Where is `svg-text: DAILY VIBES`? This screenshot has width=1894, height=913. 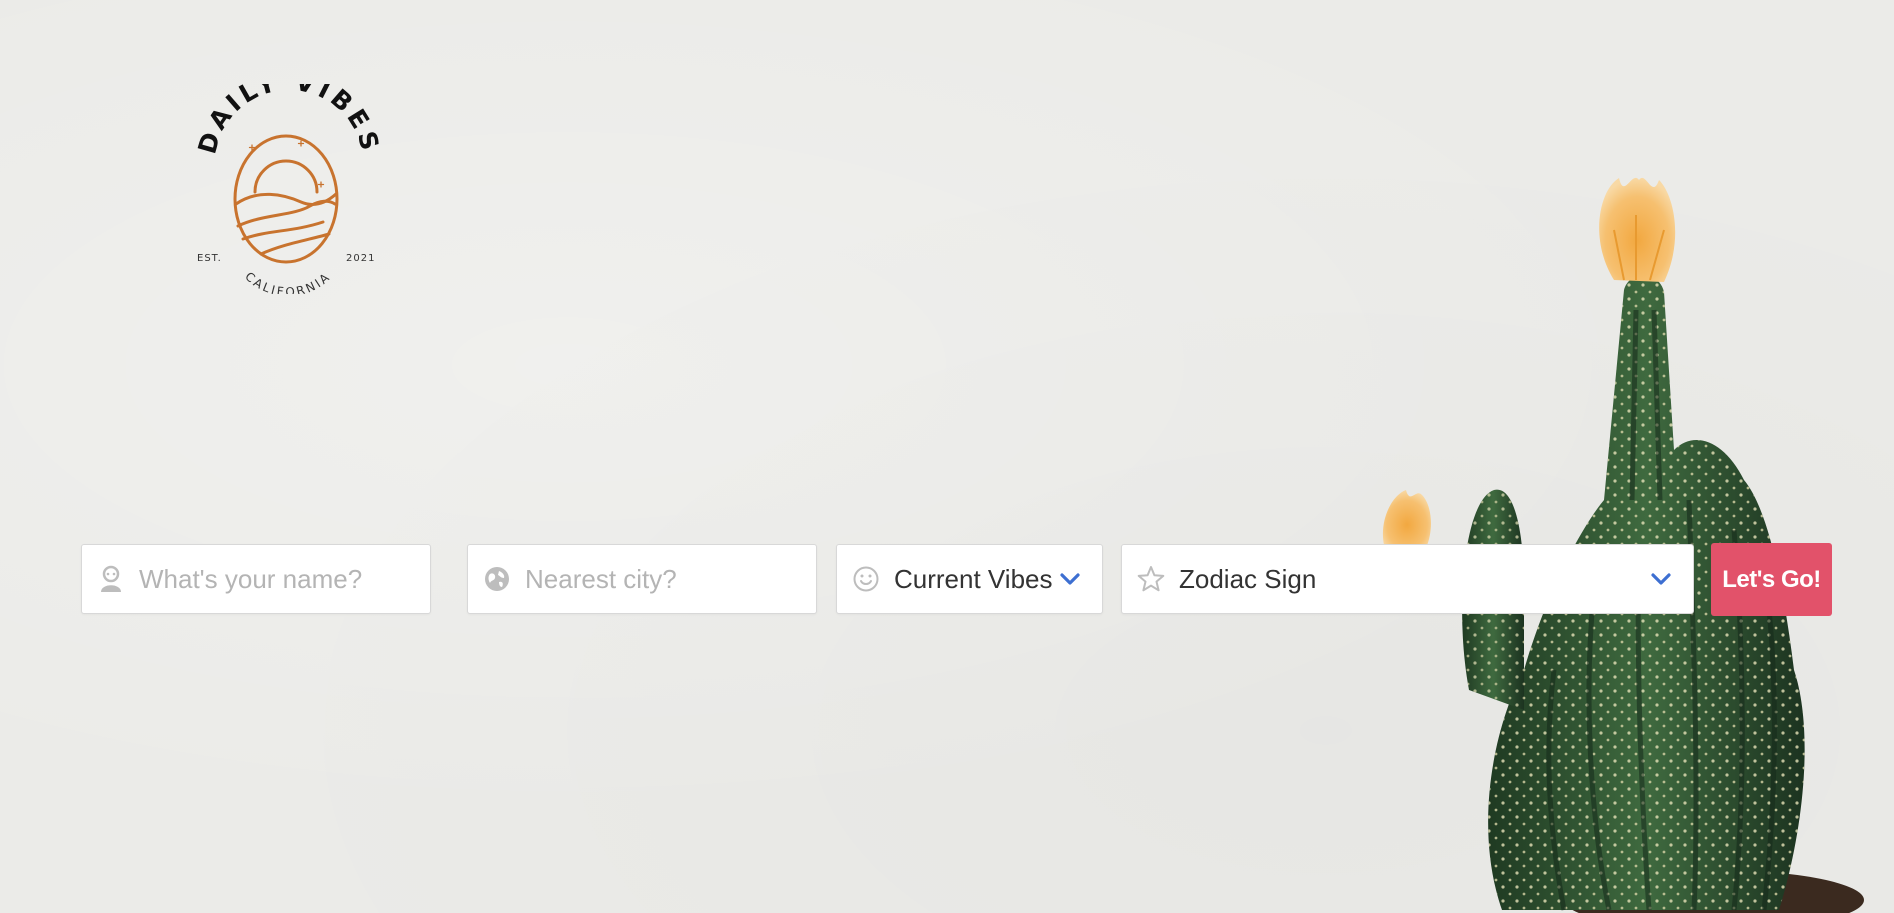 svg-text: DAILY VIBES is located at coordinates (288, 120).